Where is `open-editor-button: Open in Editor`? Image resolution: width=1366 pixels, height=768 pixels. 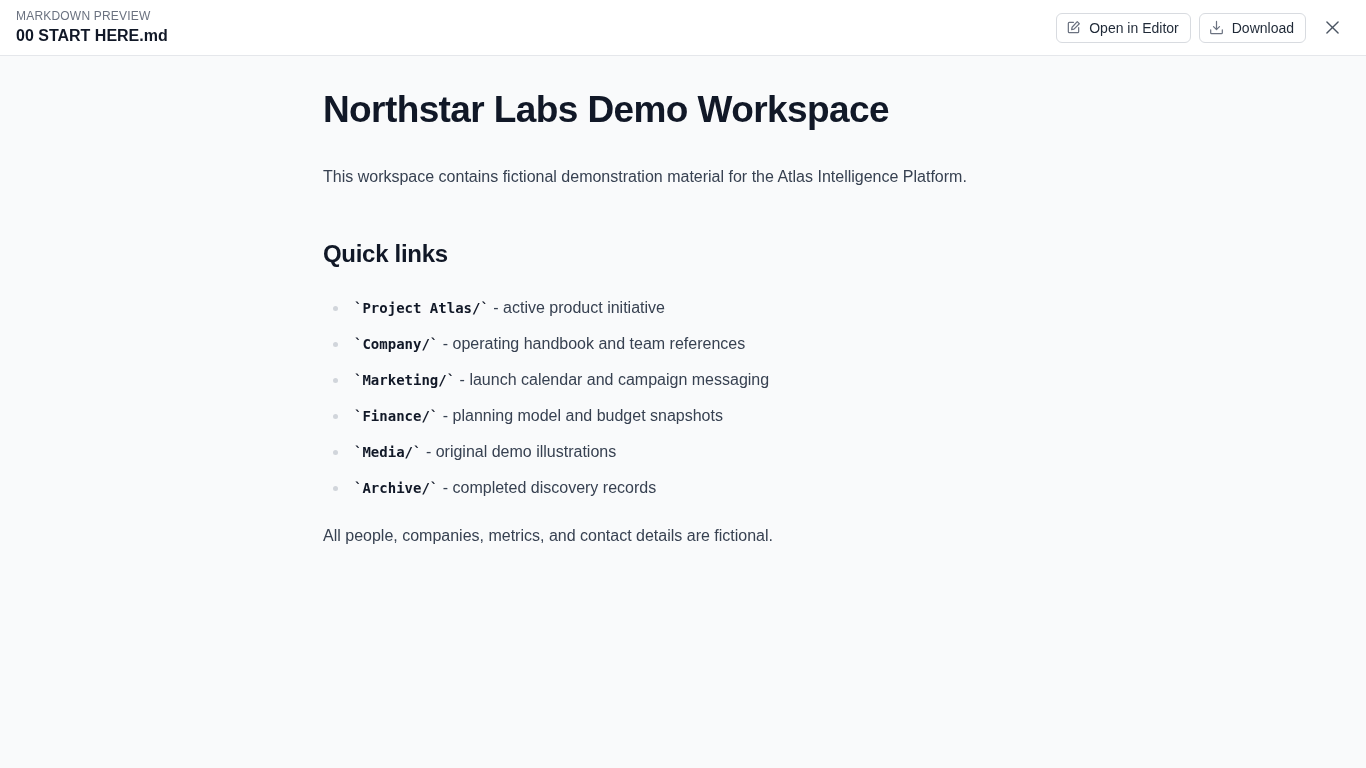 open-editor-button: Open in Editor is located at coordinates (1123, 27).